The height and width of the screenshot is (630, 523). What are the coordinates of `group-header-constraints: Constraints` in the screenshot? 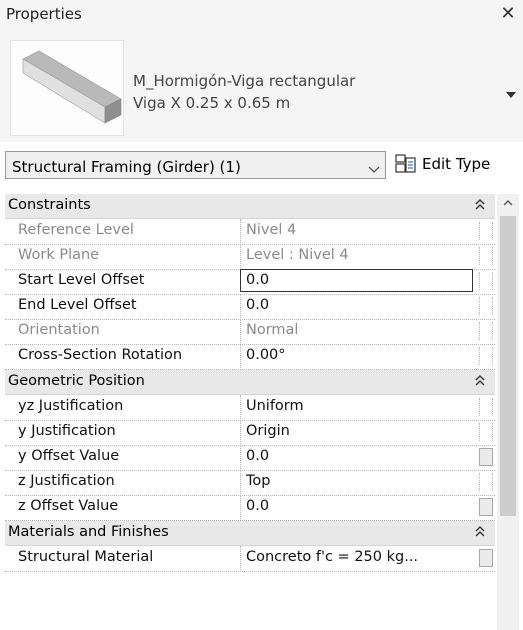 It's located at (250, 206).